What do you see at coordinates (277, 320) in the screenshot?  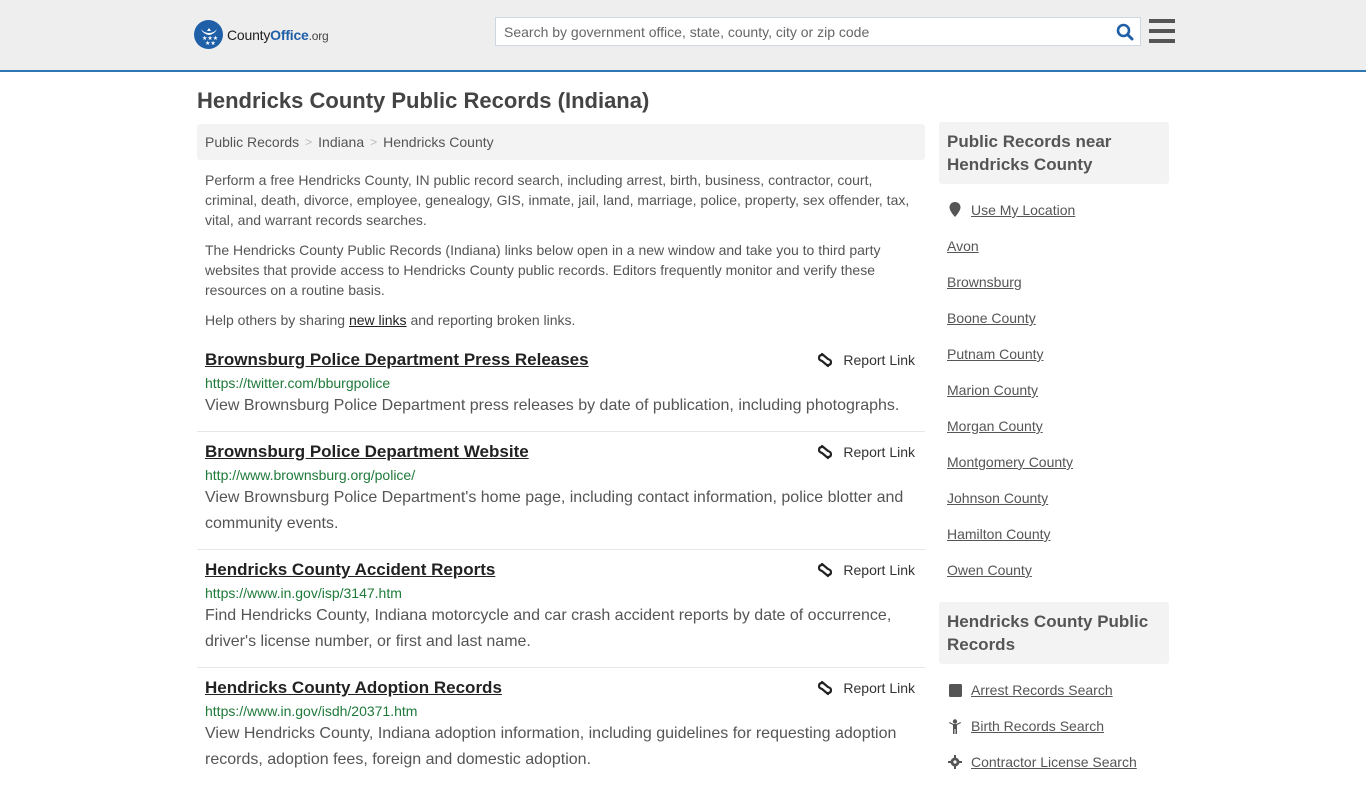 I see `share-text: Help others by sharing` at bounding box center [277, 320].